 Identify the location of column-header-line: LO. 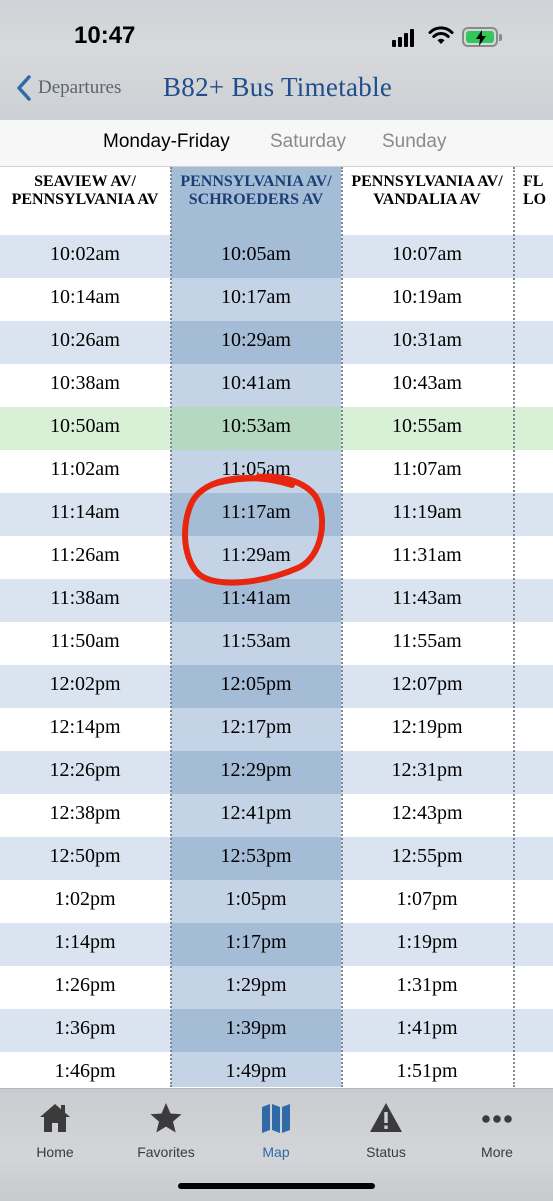
(535, 199).